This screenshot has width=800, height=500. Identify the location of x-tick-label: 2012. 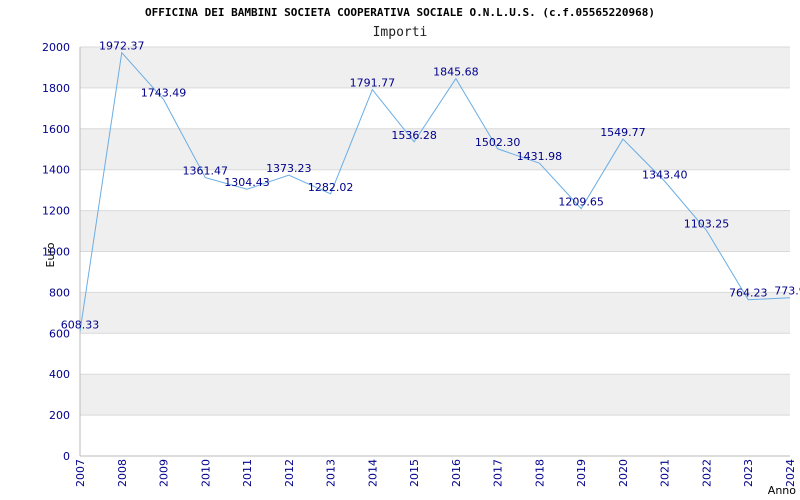
(289, 473).